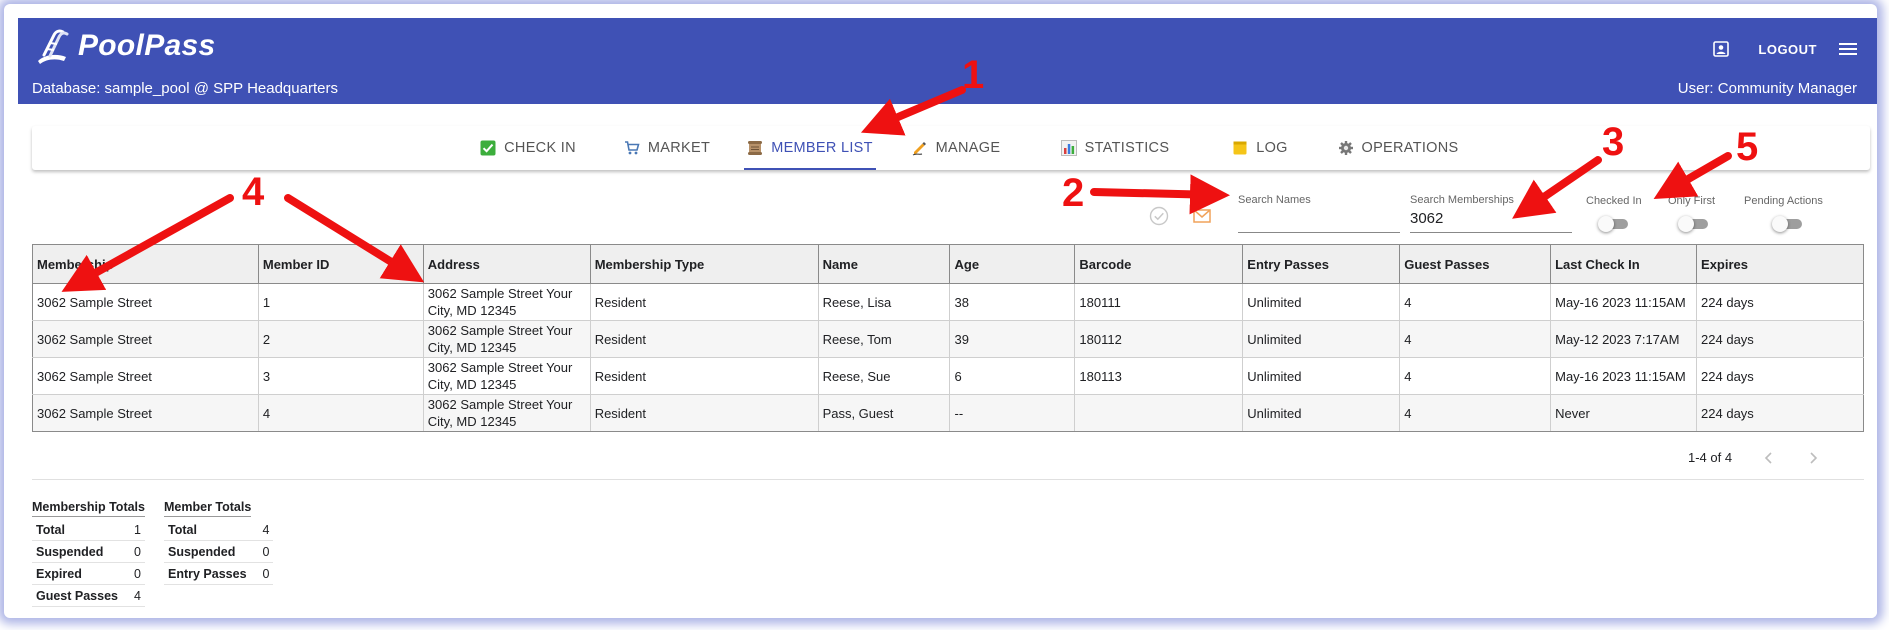 The image size is (1889, 630). What do you see at coordinates (488, 148) in the screenshot?
I see `check-box-icon` at bounding box center [488, 148].